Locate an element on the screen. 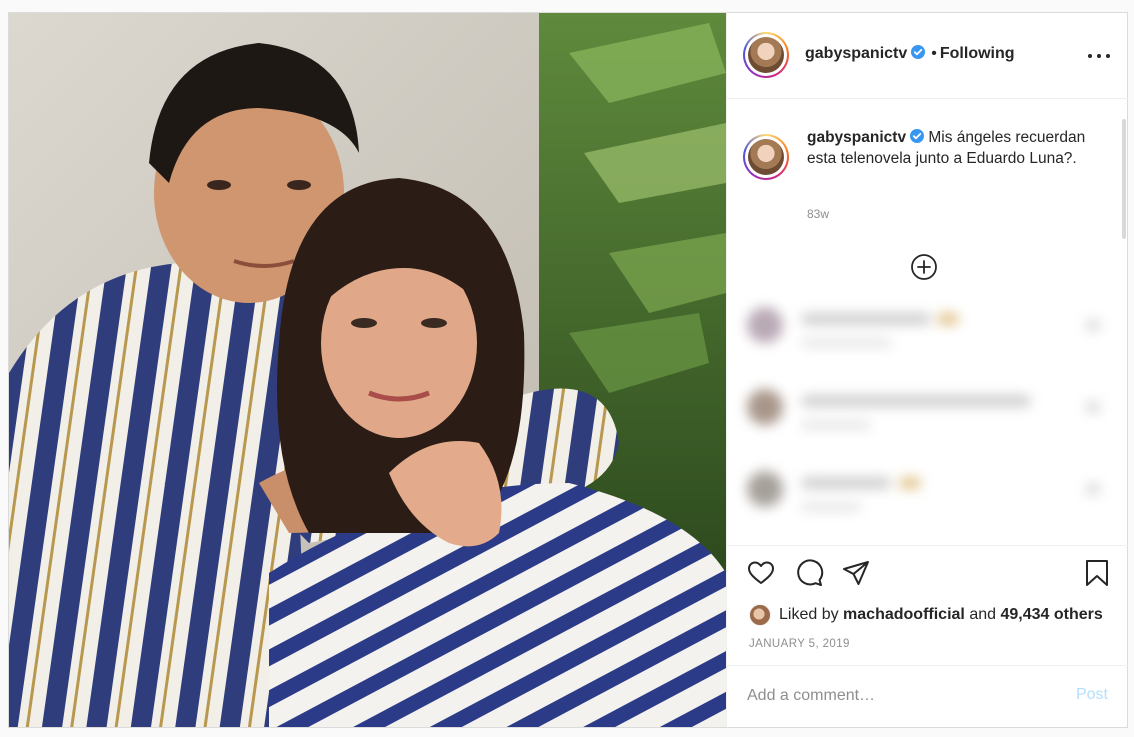 Image resolution: width=1134 pixels, height=737 pixels. liked-by-prefix: Liked by is located at coordinates (809, 614).